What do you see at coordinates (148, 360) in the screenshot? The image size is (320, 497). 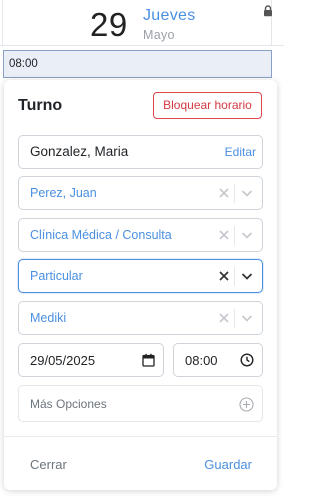 I see `calendar-icon` at bounding box center [148, 360].